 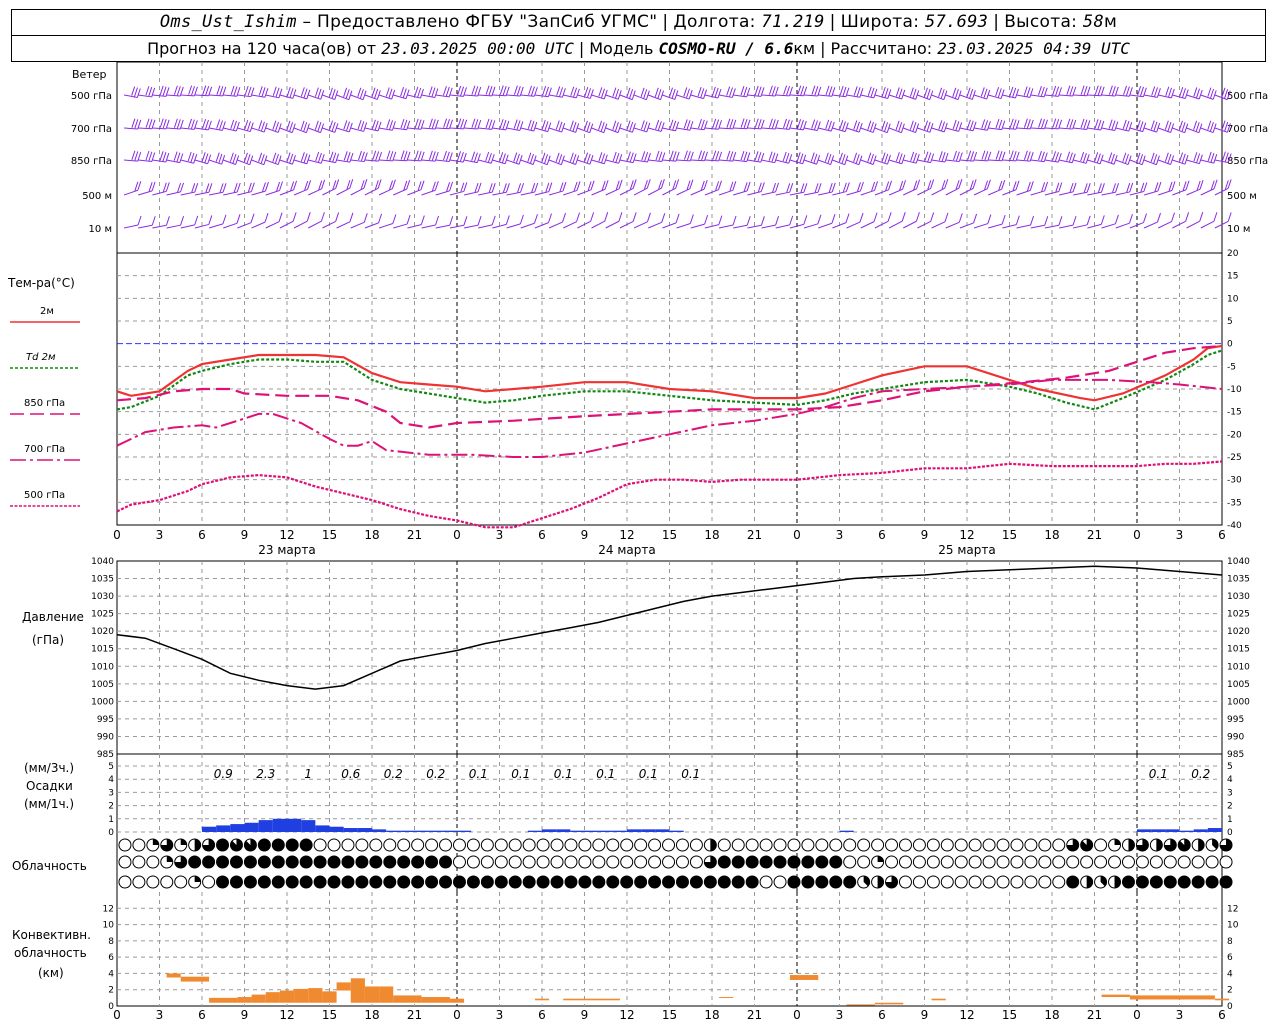 What do you see at coordinates (626, 1015) in the screenshot?
I see `hour-label-bottom: 12` at bounding box center [626, 1015].